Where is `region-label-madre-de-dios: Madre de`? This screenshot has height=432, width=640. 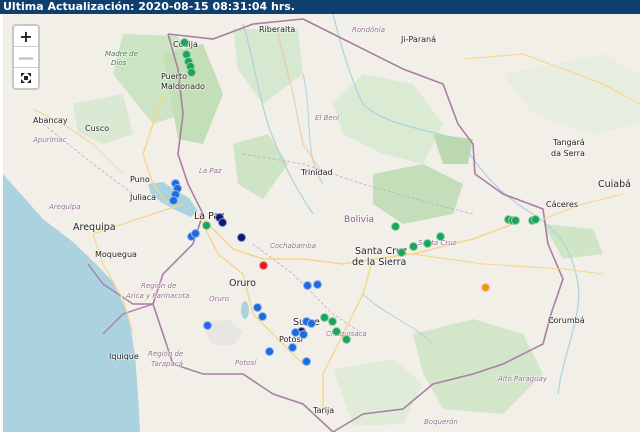
region-label-madre-de-dios: Madre de is located at coordinates (121, 54).